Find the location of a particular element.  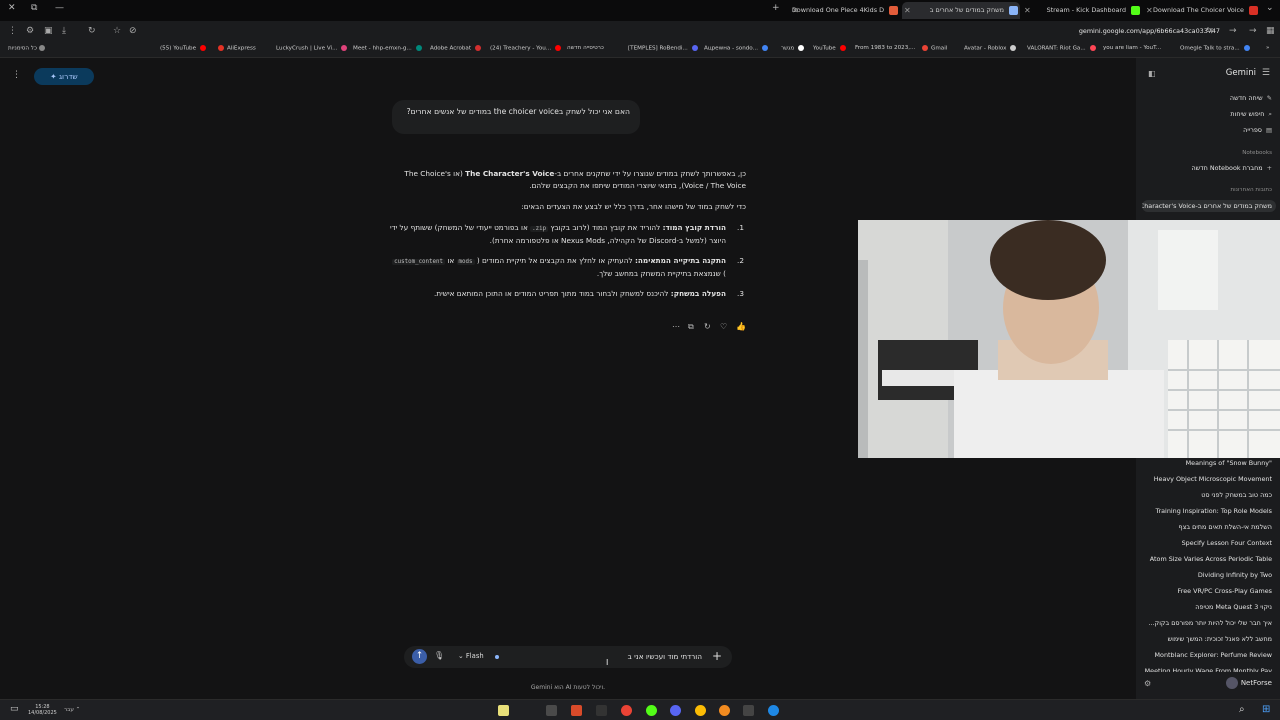

system-tray: עבר ⌃ is located at coordinates (72, 710).